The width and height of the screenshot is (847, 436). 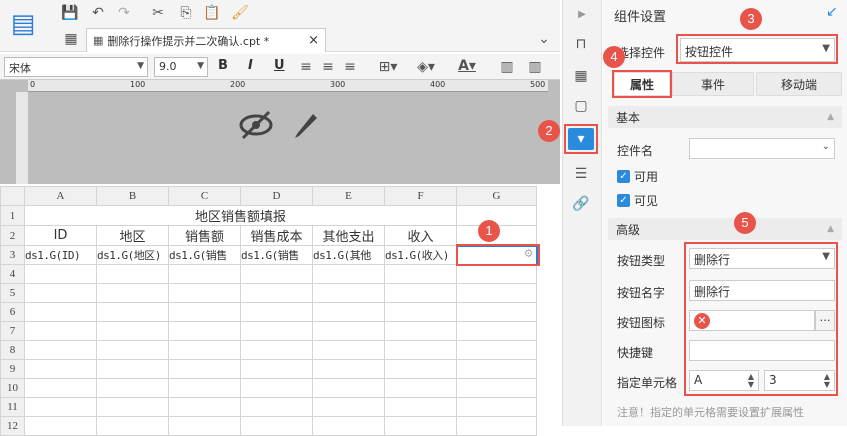 I want to click on data-cell: ds1.G(其他, so click(x=348, y=255).